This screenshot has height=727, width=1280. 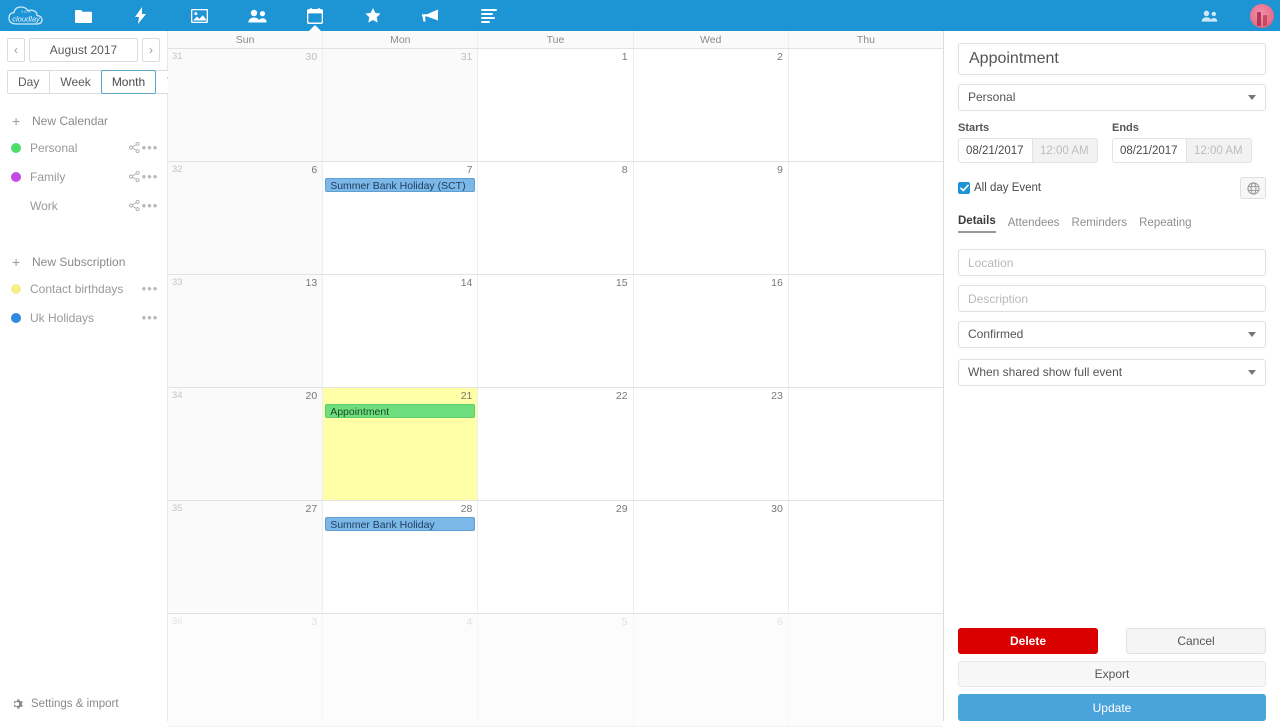 What do you see at coordinates (1149, 150) in the screenshot?
I see `ends-date-input` at bounding box center [1149, 150].